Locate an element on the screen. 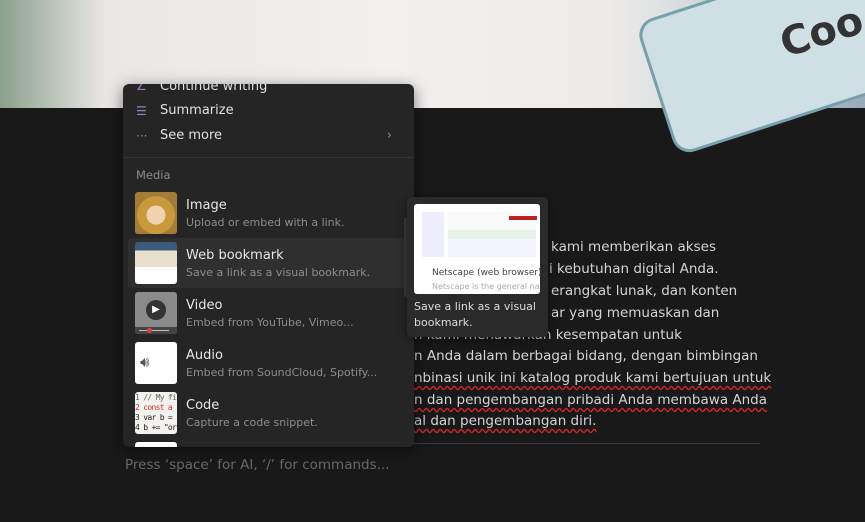 The image size is (865, 522). video-thumbnail: ▶ is located at coordinates (156, 313).